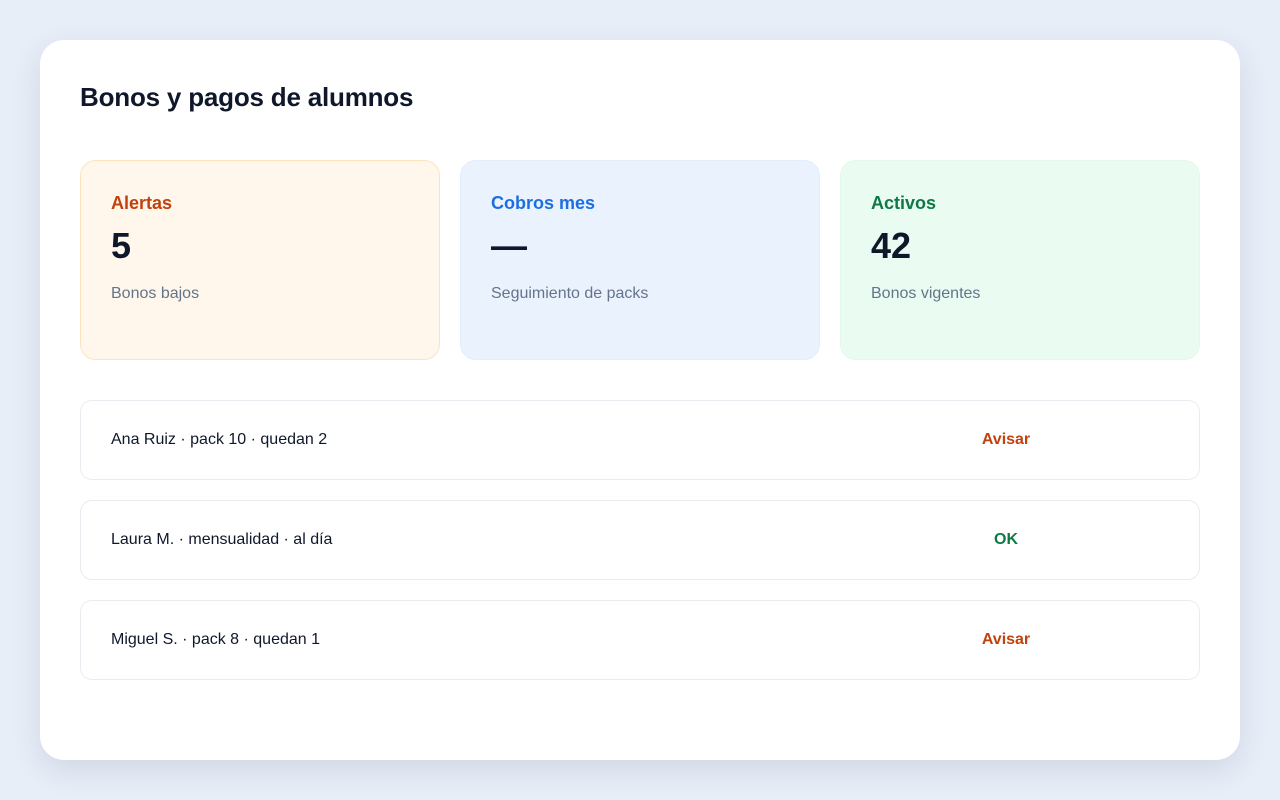 This screenshot has width=1280, height=800. Describe the element at coordinates (570, 293) in the screenshot. I see `stat-subtitle: Seguimiento de packs` at that location.